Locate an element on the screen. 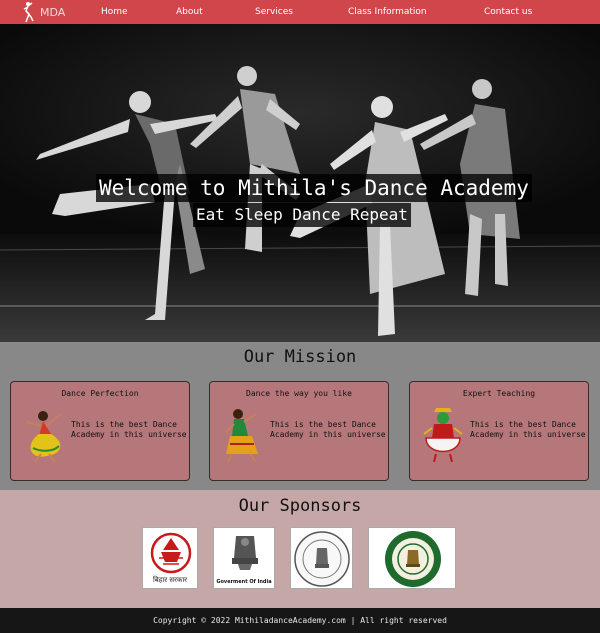  card-title: Expert Teaching is located at coordinates (499, 393).